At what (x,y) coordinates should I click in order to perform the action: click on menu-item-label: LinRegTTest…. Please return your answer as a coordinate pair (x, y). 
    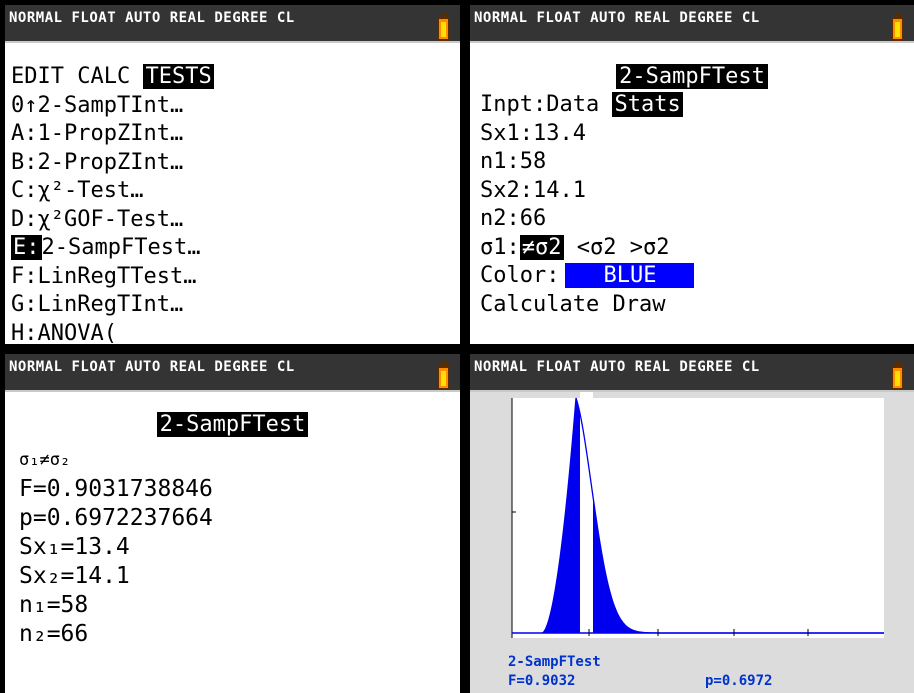
    Looking at the image, I should click on (117, 276).